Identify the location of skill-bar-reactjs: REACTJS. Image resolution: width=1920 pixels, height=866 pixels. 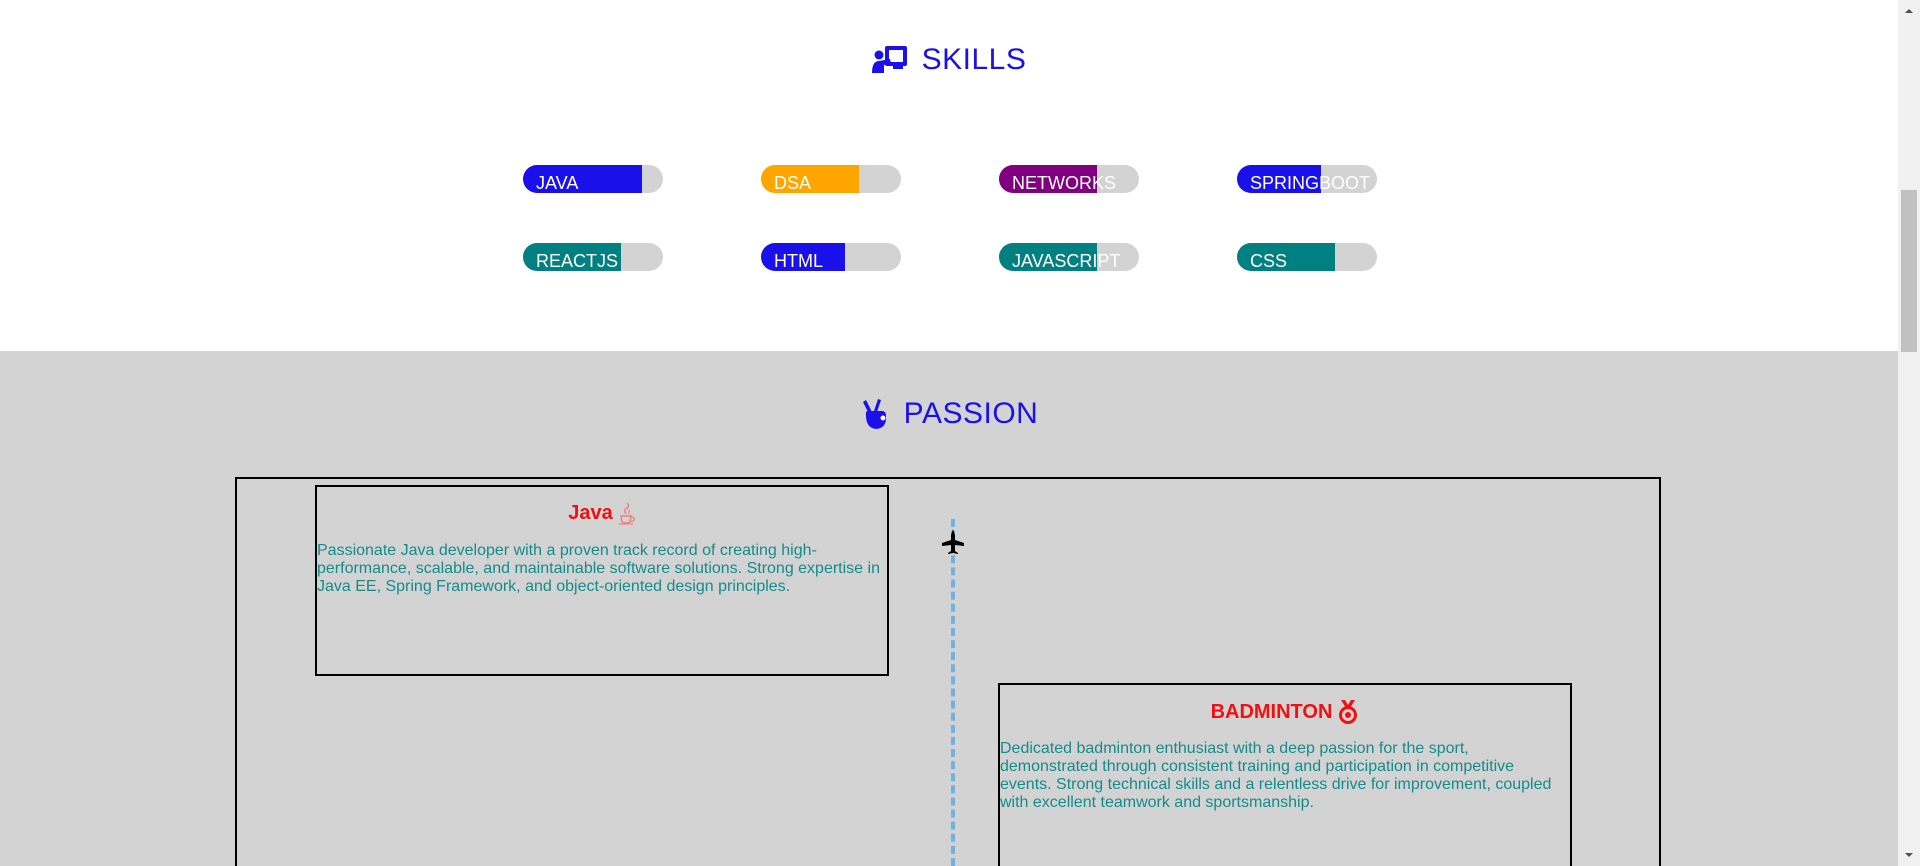
(593, 257).